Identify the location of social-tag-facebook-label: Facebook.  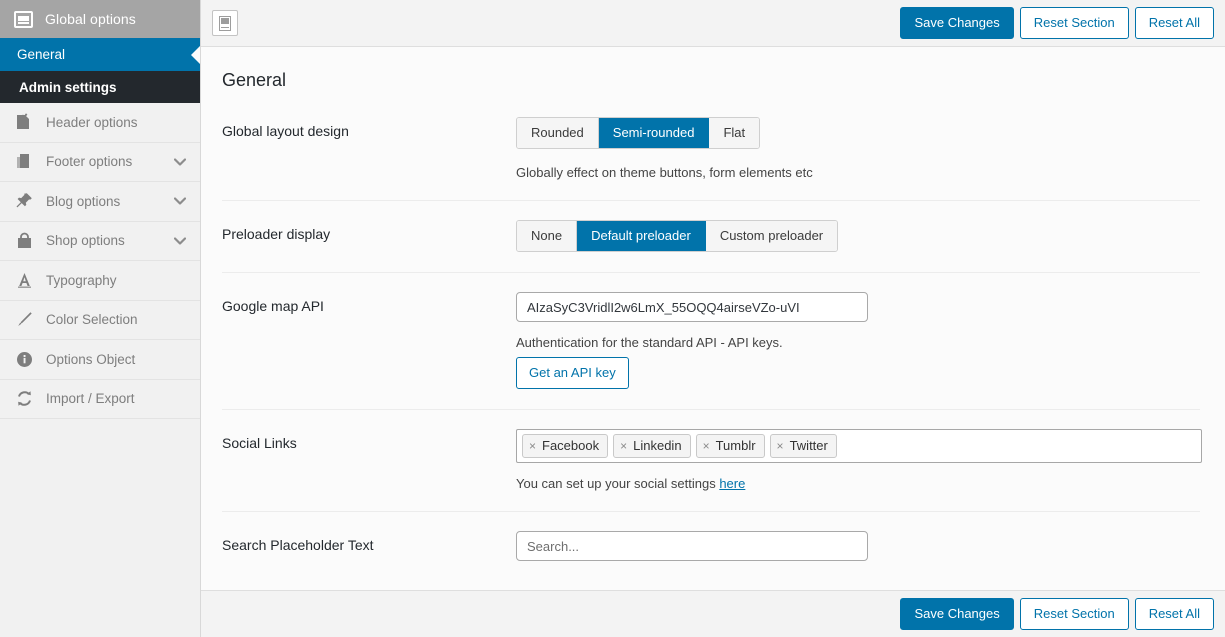
(571, 445).